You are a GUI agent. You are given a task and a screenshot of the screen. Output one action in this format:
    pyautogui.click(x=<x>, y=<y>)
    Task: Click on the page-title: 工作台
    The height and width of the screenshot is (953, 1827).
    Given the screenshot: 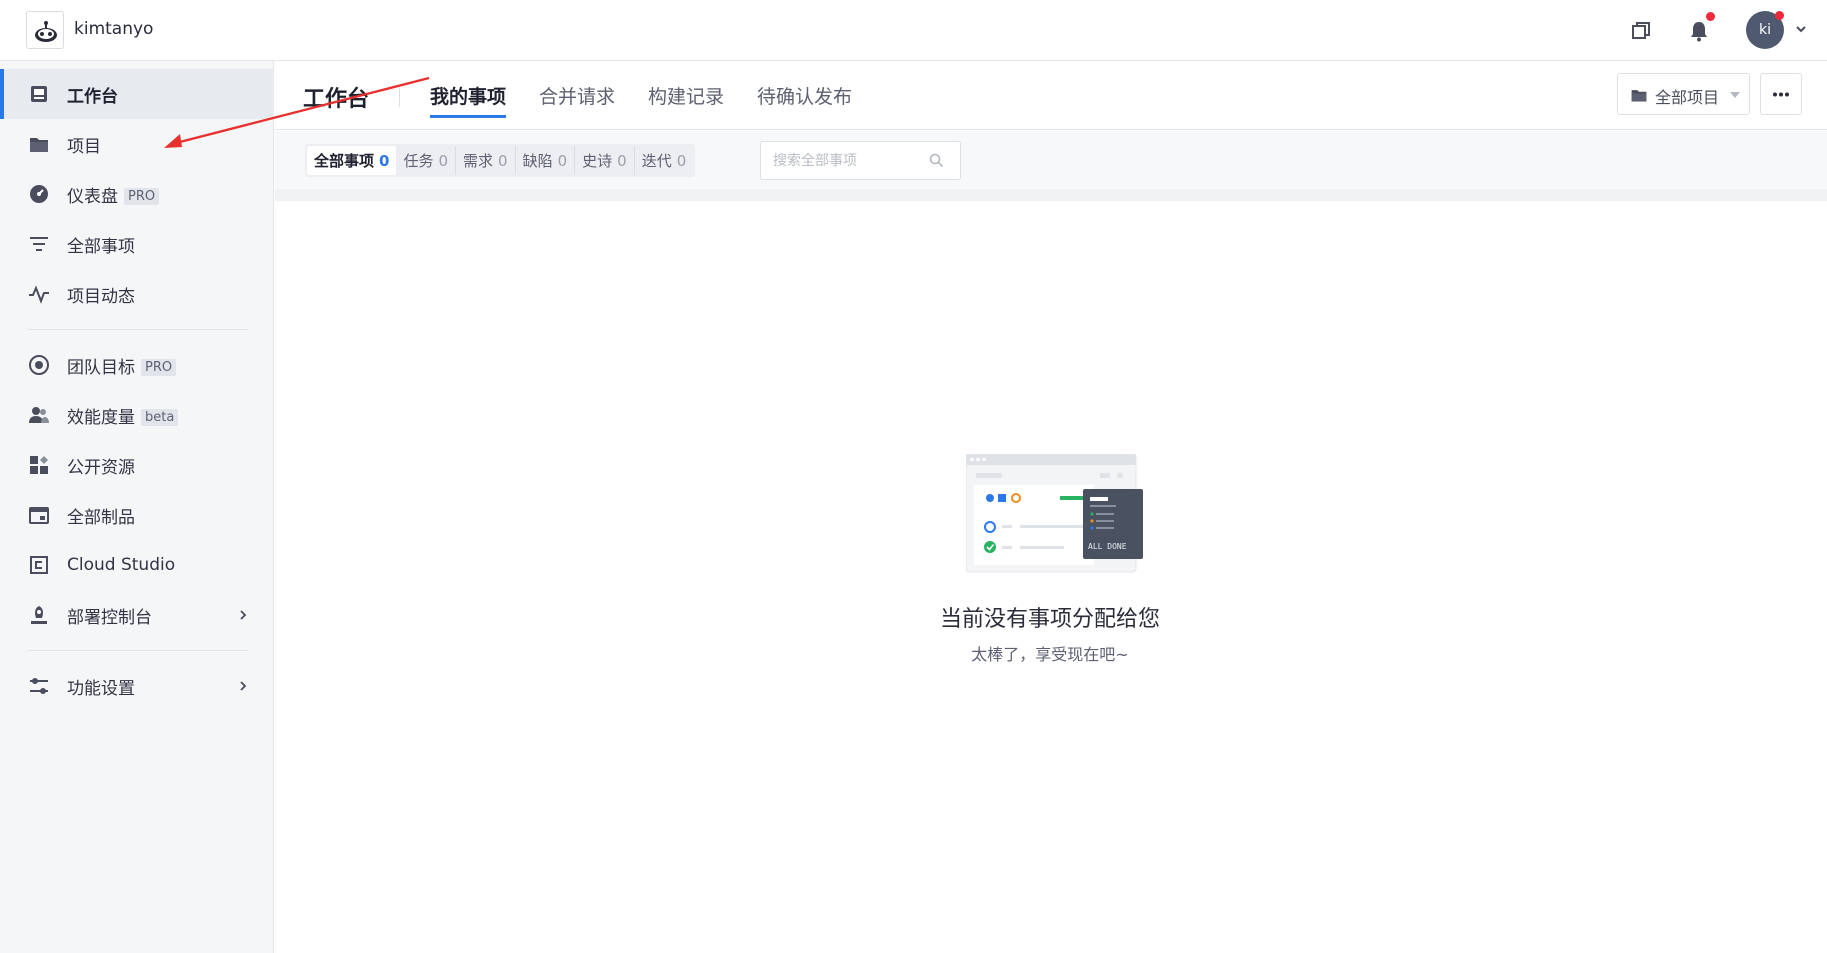 What is the action you would take?
    pyautogui.click(x=336, y=99)
    